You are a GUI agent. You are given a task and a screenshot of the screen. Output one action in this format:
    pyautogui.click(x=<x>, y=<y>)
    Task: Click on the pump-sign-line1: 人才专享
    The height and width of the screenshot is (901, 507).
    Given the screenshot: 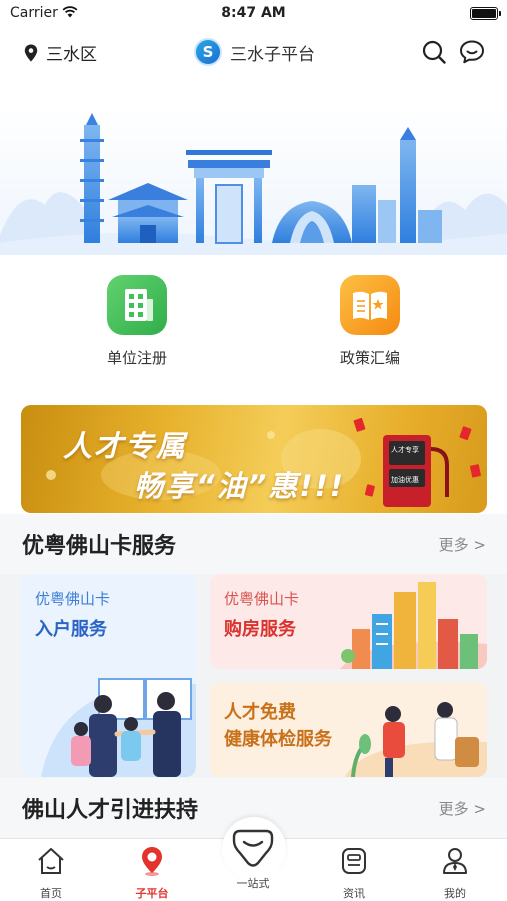 What is the action you would take?
    pyautogui.click(x=405, y=450)
    